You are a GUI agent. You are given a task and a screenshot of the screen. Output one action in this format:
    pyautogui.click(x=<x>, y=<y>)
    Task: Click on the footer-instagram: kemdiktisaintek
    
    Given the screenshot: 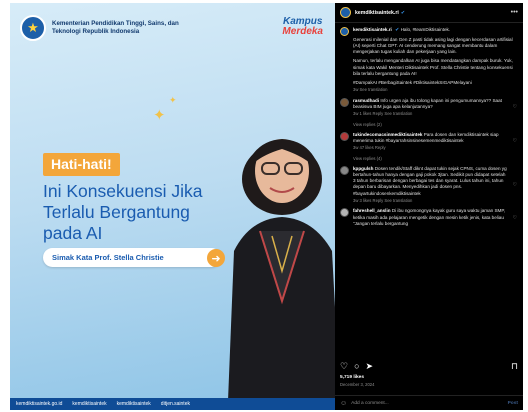 What is the action you would take?
    pyautogui.click(x=89, y=404)
    